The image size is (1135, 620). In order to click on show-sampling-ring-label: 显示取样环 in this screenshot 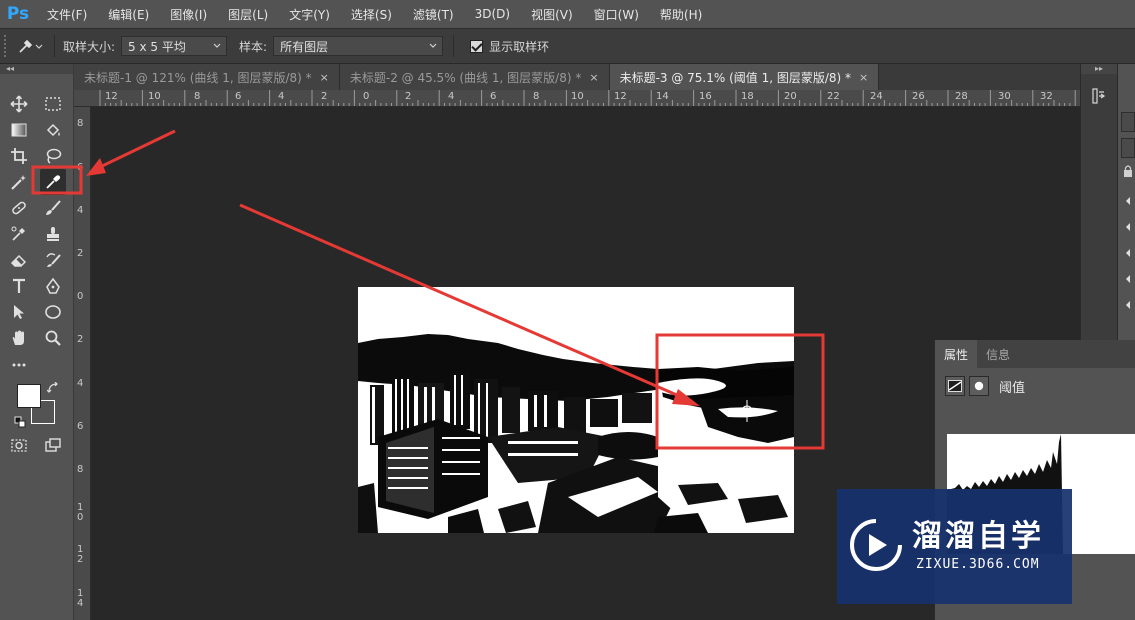, I will do `click(519, 46)`.